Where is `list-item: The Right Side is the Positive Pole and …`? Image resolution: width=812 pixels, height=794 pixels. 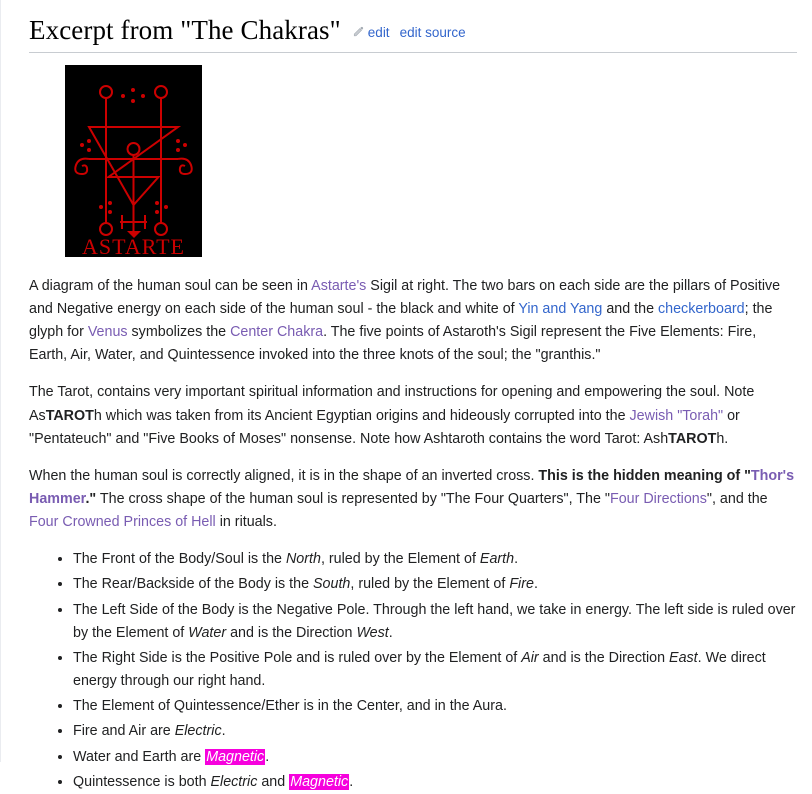 list-item: The Right Side is the Positive Pole and … is located at coordinates (434, 670).